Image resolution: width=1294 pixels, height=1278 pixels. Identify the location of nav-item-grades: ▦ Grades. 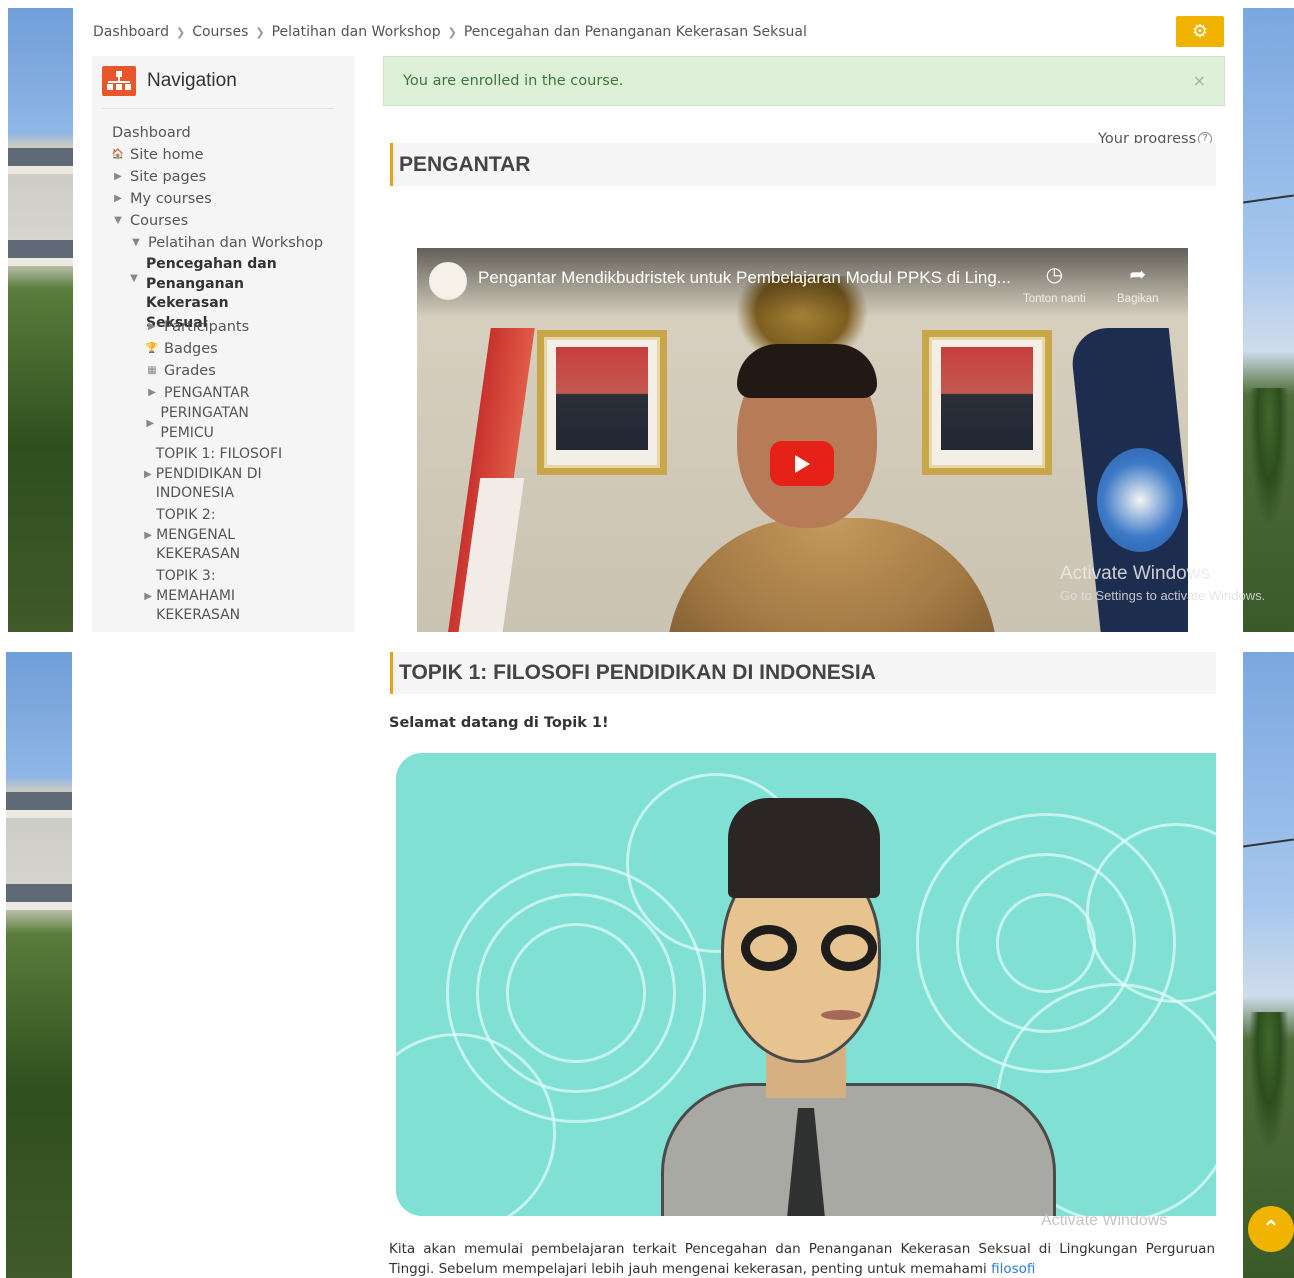
(180, 371).